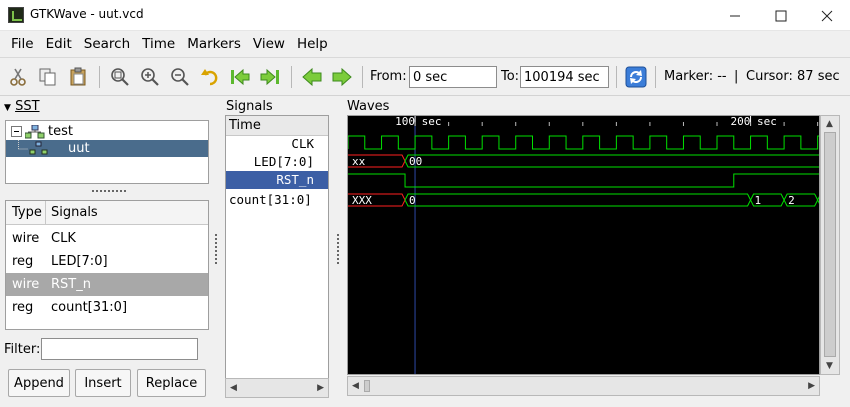 The width and height of the screenshot is (850, 407). Describe the element at coordinates (583, 142) in the screenshot. I see `clk-waveform` at that location.